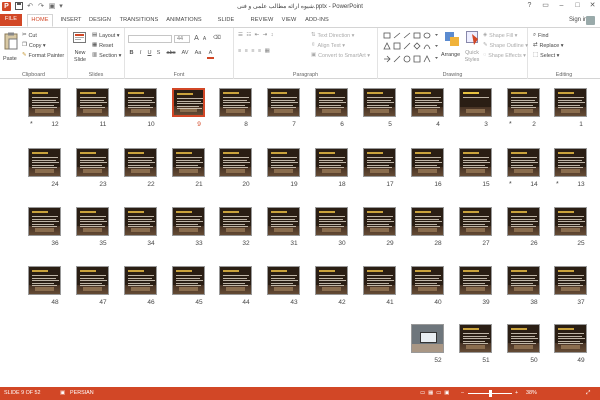  What do you see at coordinates (453, 41) in the screenshot?
I see `arrange-icon` at bounding box center [453, 41].